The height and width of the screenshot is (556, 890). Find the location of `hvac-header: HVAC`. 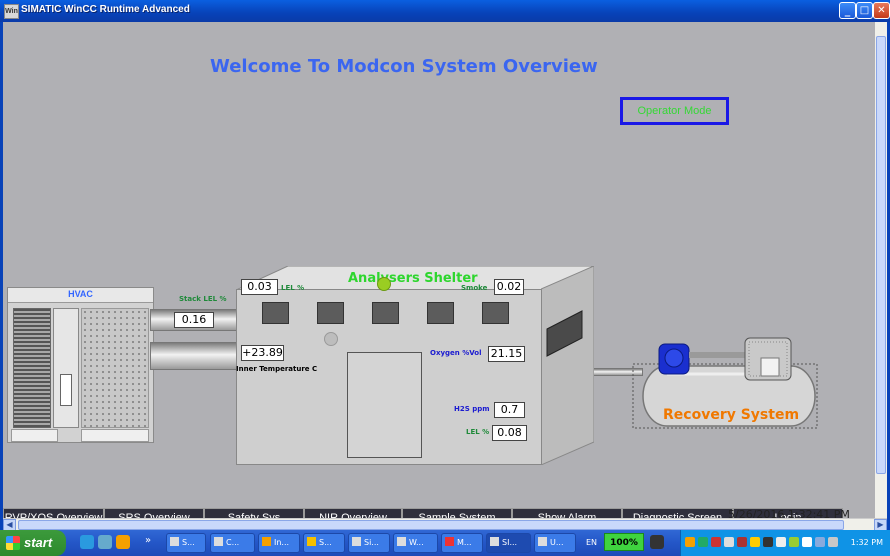

hvac-header: HVAC is located at coordinates (80, 295).